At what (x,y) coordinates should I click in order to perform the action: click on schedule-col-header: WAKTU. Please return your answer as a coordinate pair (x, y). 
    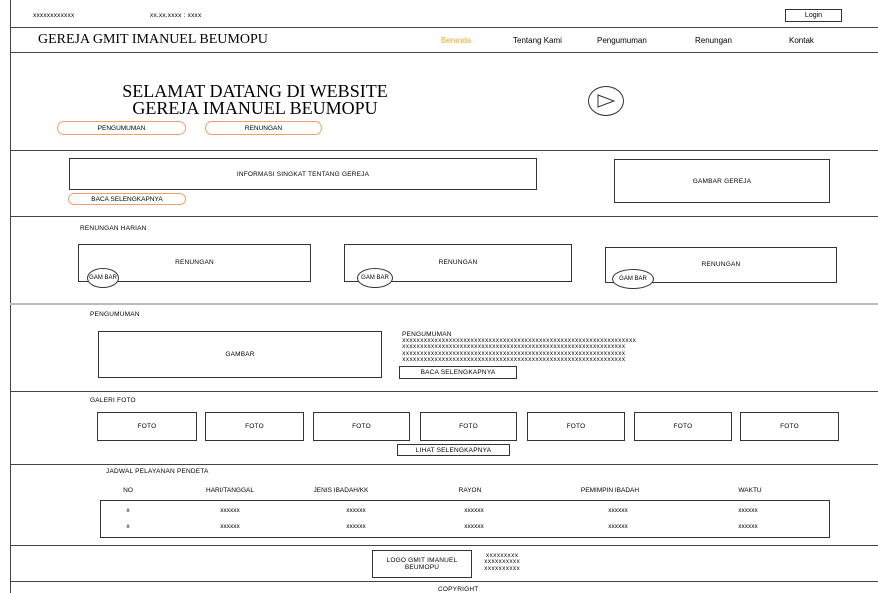
    Looking at the image, I should click on (750, 490).